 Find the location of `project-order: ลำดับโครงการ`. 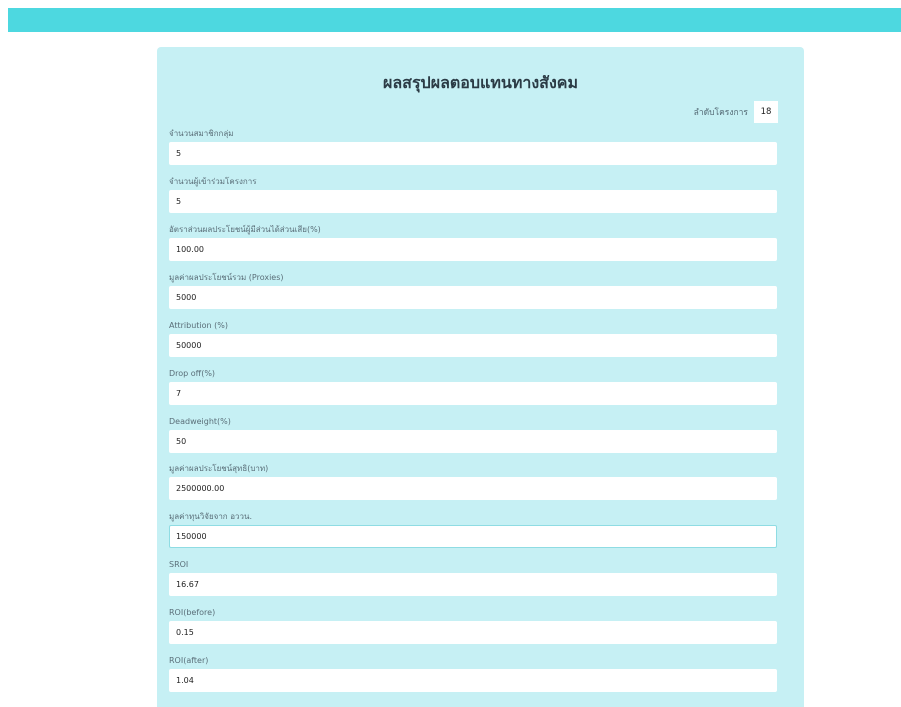

project-order: ลำดับโครงการ is located at coordinates (736, 112).